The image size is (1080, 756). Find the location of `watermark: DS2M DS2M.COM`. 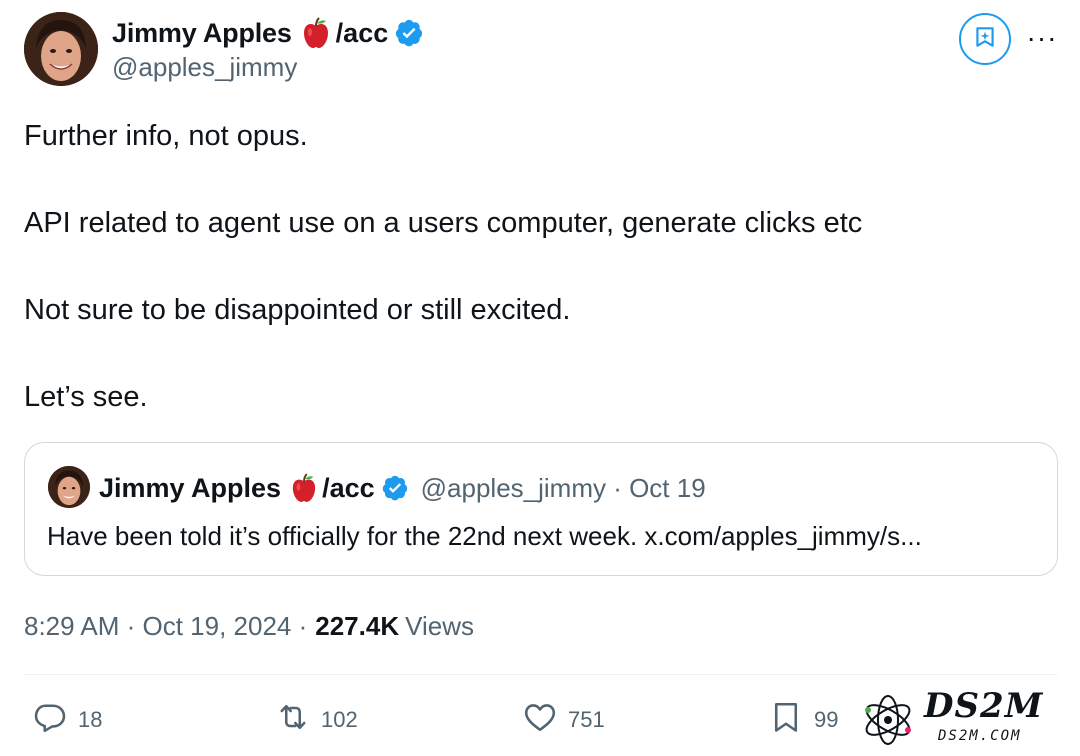

watermark: DS2M DS2M.COM is located at coordinates (963, 720).